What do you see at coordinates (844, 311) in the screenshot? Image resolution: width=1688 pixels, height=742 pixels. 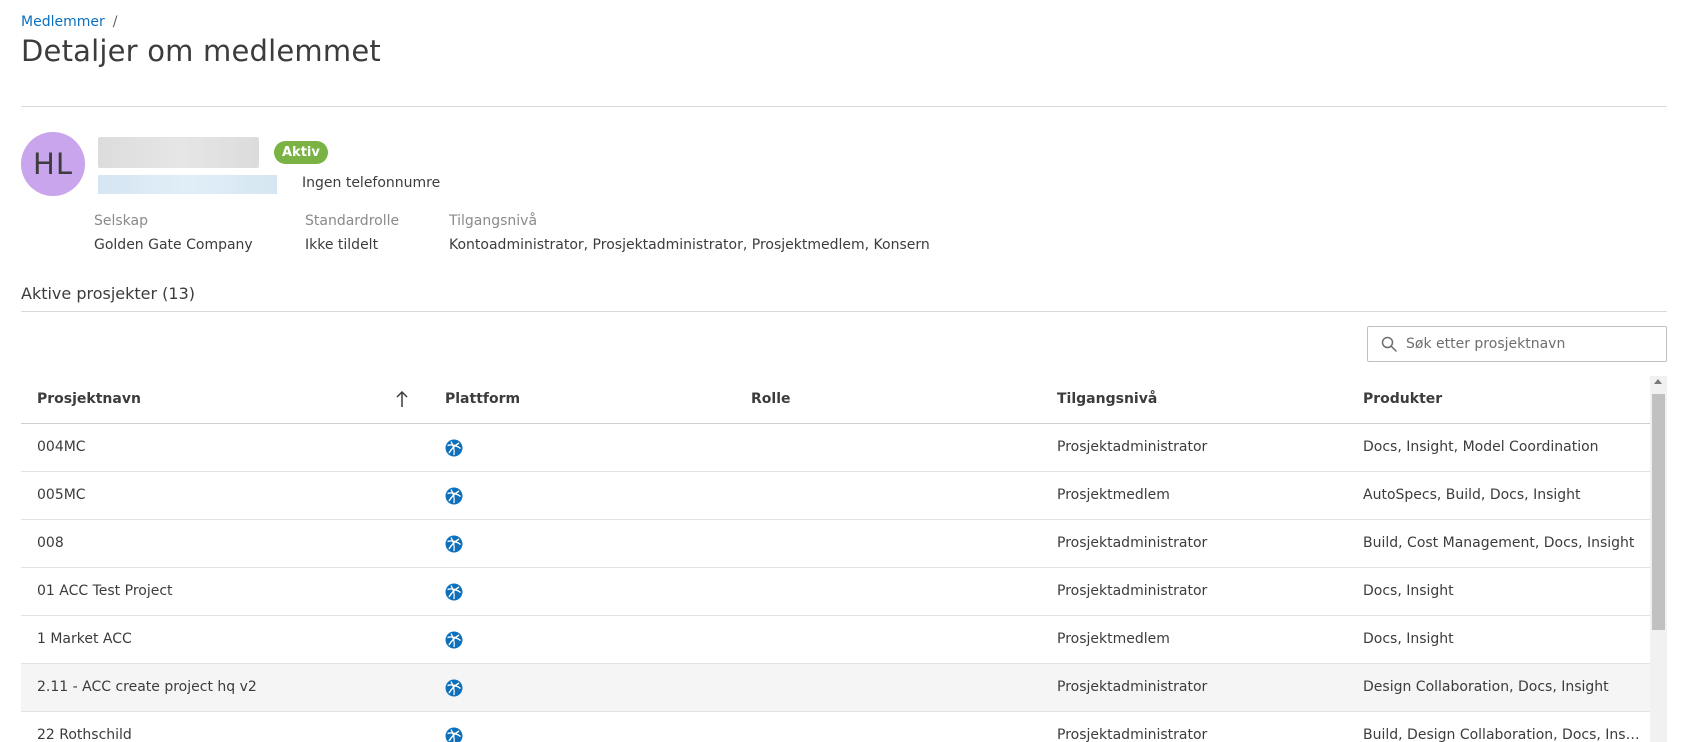 I see `section-divider` at bounding box center [844, 311].